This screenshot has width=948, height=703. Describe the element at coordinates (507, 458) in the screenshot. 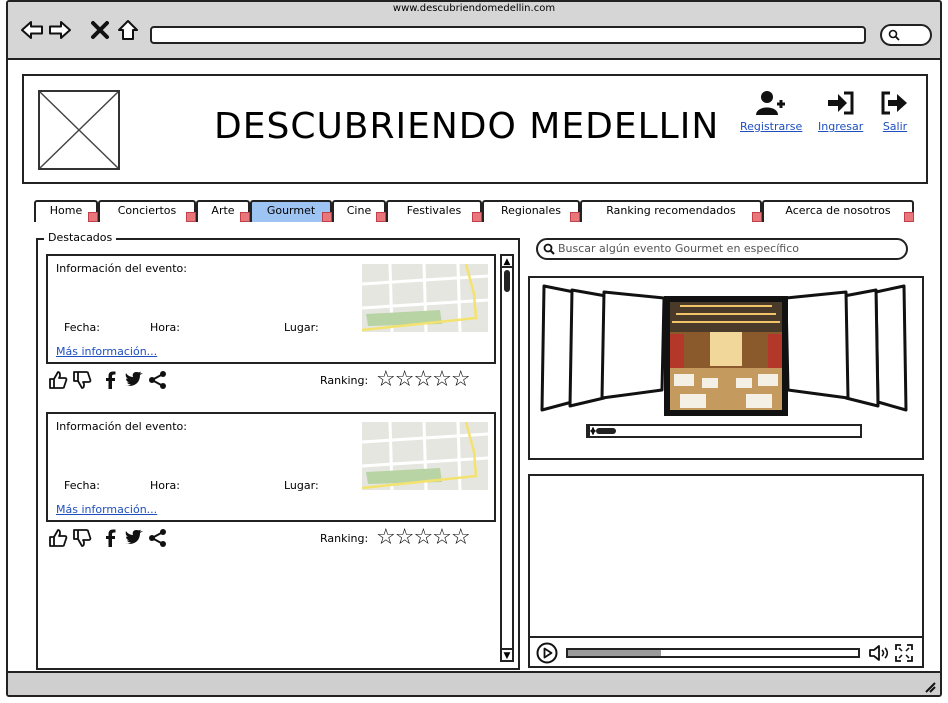

I see `destacados-scrollbar: ▲ ▼` at that location.